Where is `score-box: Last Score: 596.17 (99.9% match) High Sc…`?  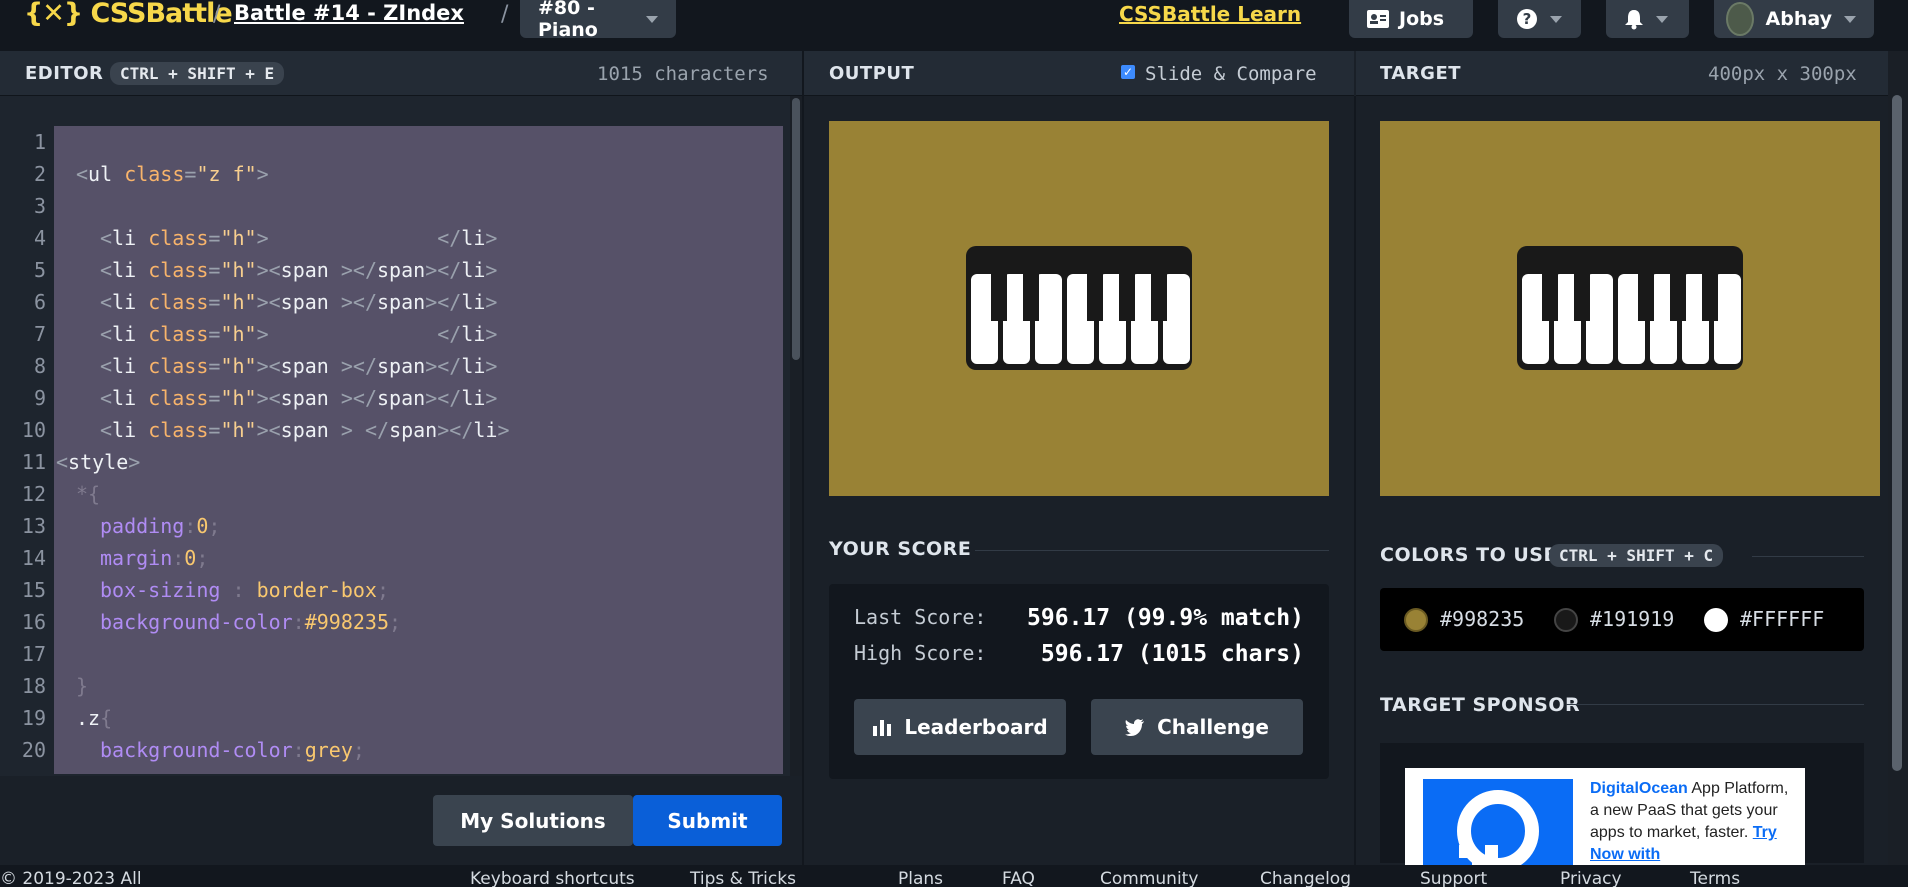 score-box: Last Score: 596.17 (99.9% match) High Sc… is located at coordinates (1079, 681).